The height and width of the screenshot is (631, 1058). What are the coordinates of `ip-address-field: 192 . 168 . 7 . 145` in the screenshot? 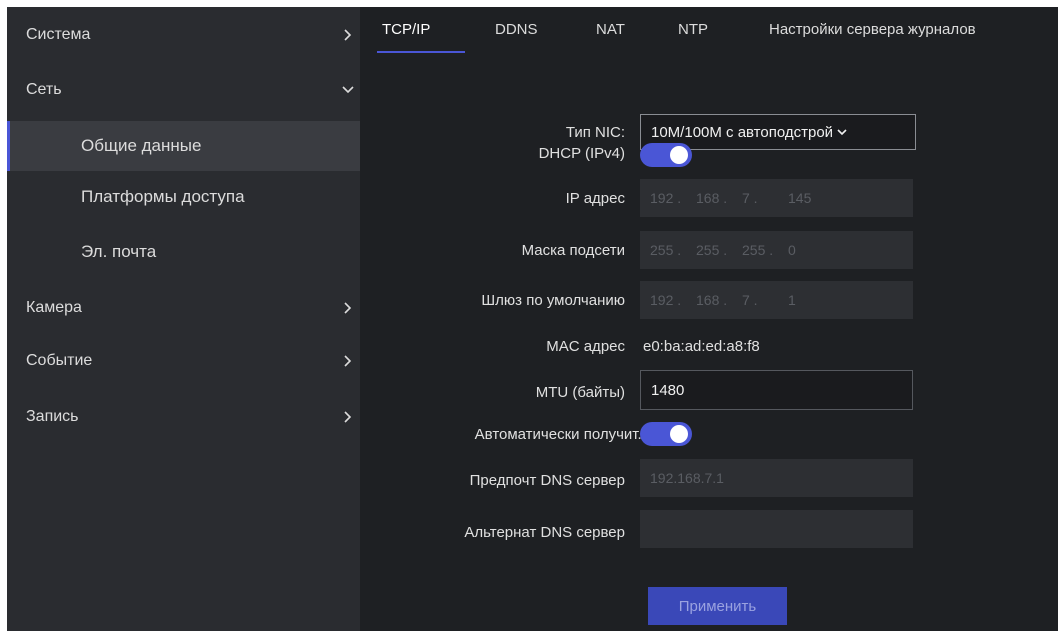 It's located at (776, 198).